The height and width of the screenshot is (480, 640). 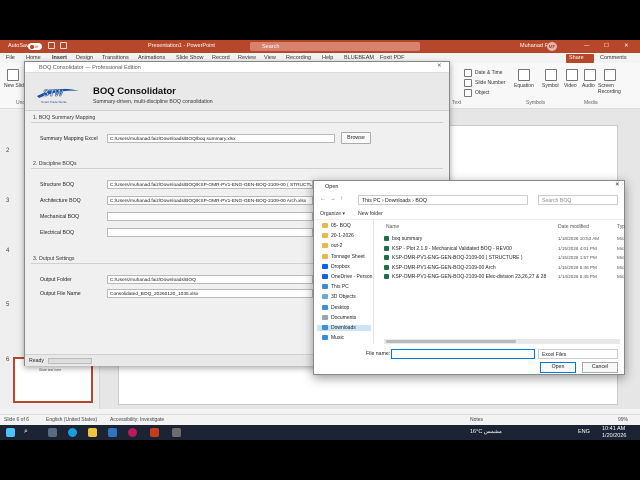 I want to click on weather: 16°C مشمس, so click(x=486, y=432).